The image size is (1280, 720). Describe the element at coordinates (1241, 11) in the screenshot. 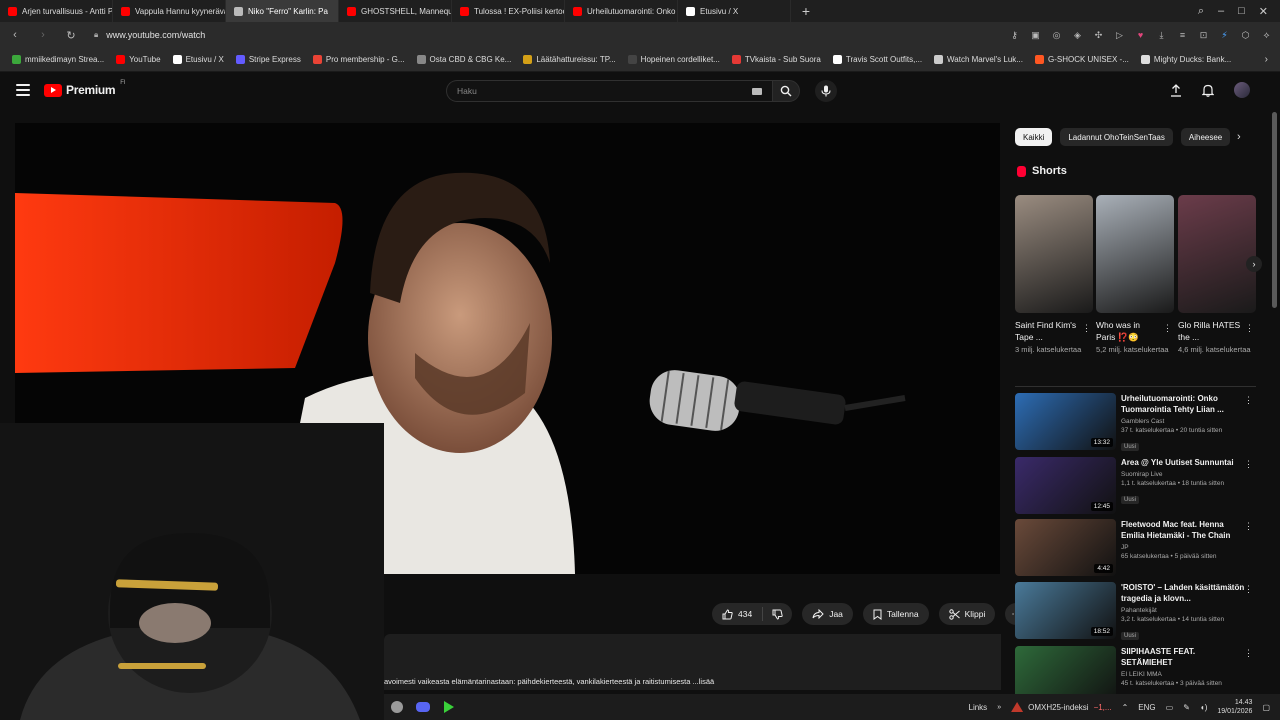

I see `maximize-icon: □` at that location.